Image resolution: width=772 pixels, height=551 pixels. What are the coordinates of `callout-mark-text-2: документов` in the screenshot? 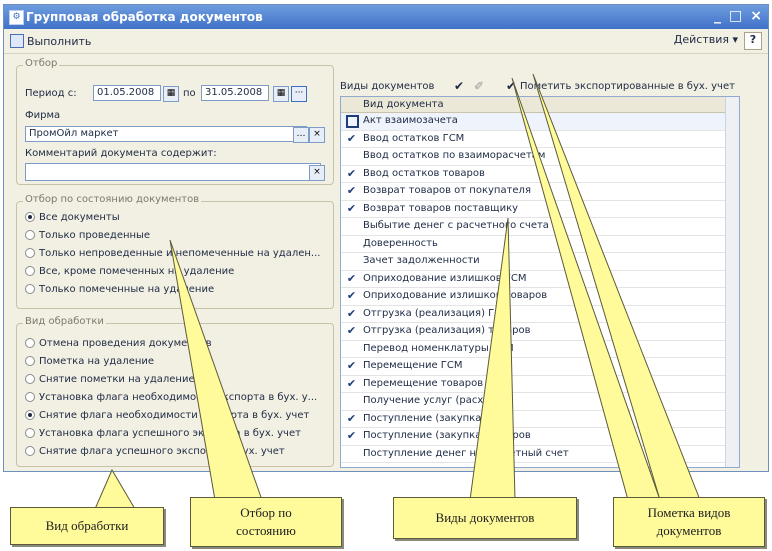 It's located at (689, 530).